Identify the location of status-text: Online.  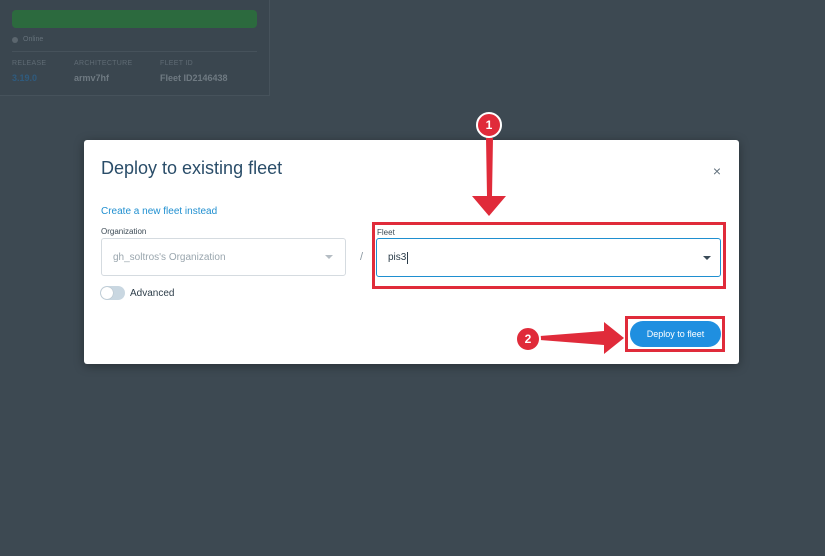
(33, 39).